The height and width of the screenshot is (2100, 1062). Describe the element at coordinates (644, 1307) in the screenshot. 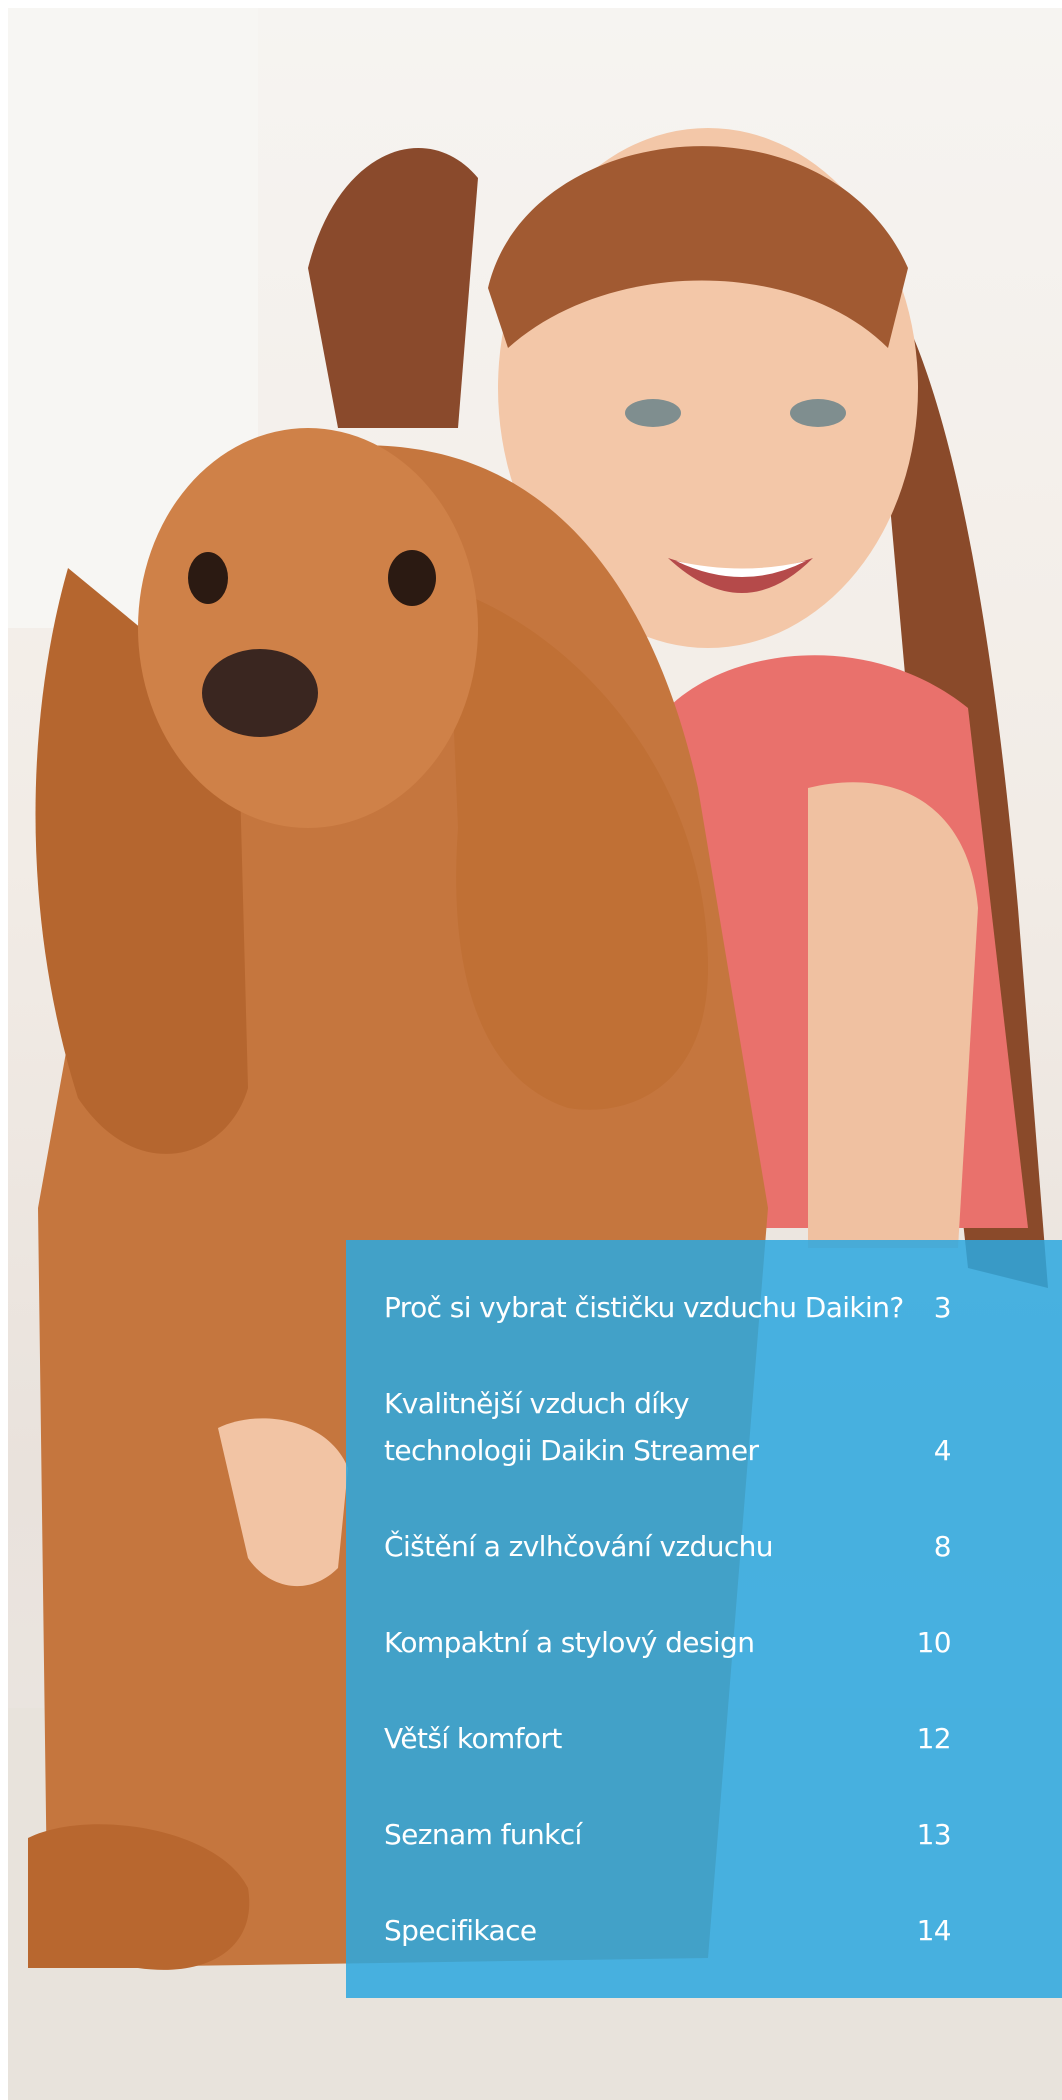

I see `toc-item-title: Proč si vybrat čističku vzduchu Daikin?` at that location.